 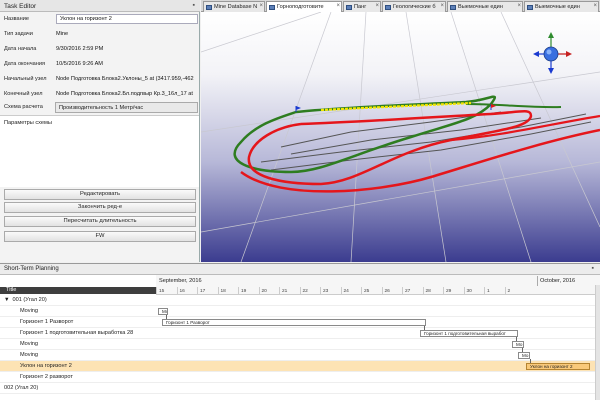 What do you see at coordinates (78, 388) in the screenshot?
I see `tree-row: 002 (Уrал 20)` at bounding box center [78, 388].